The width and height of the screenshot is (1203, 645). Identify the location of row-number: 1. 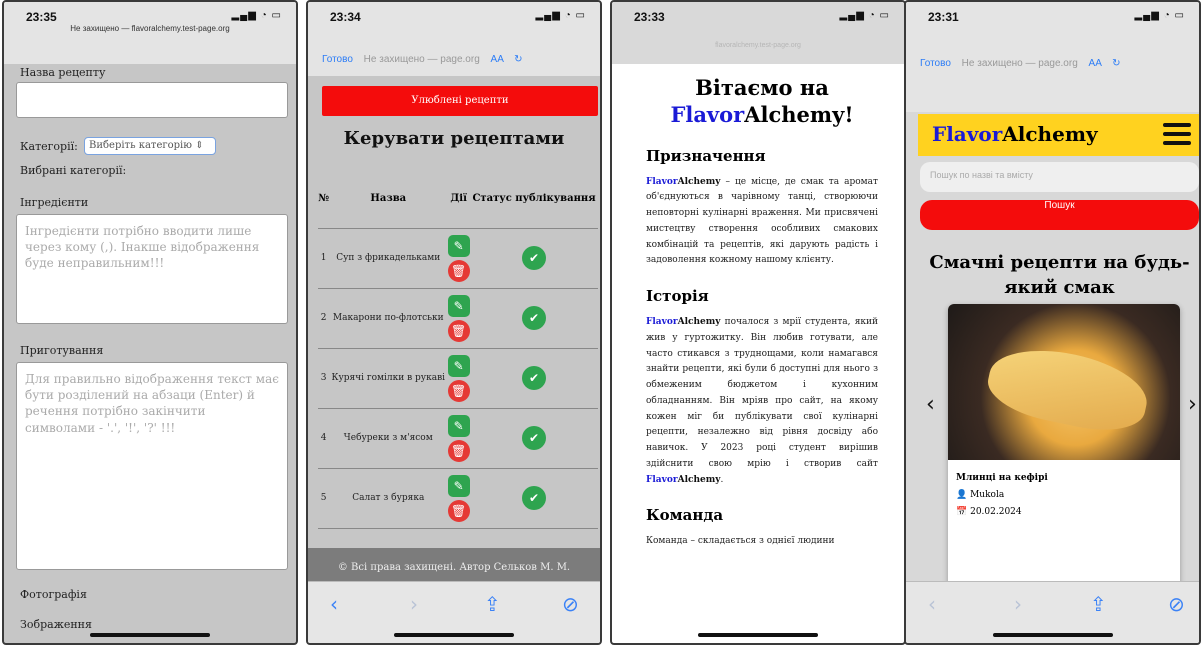
(324, 258).